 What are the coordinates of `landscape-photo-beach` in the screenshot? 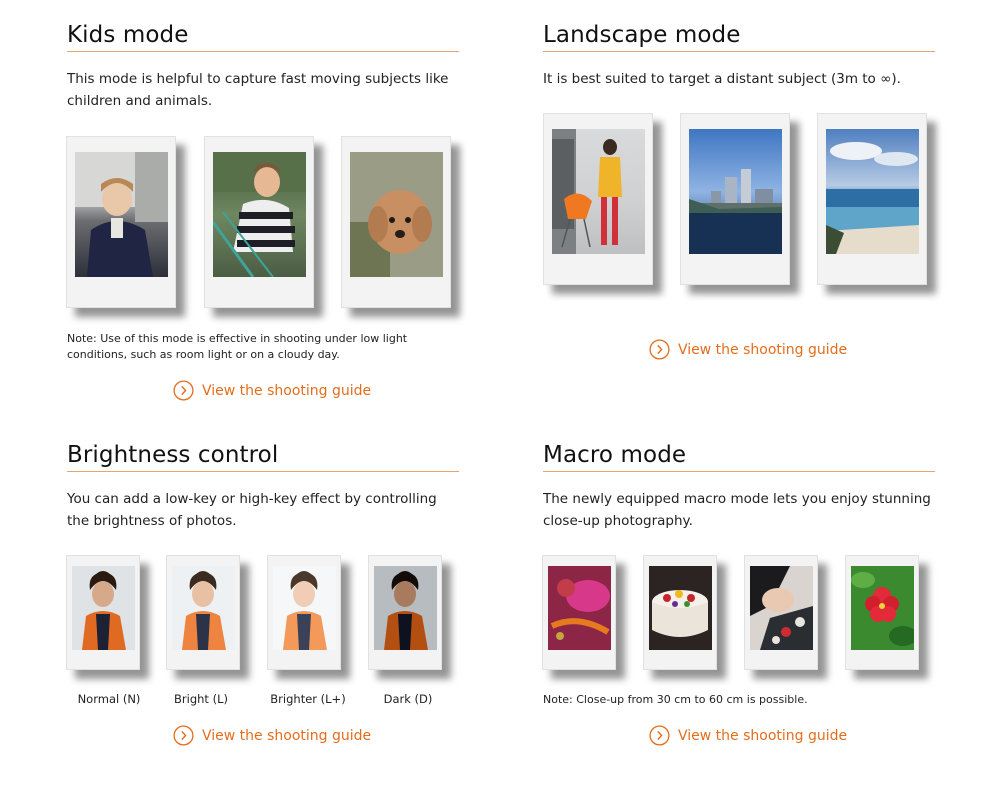 It's located at (872, 199).